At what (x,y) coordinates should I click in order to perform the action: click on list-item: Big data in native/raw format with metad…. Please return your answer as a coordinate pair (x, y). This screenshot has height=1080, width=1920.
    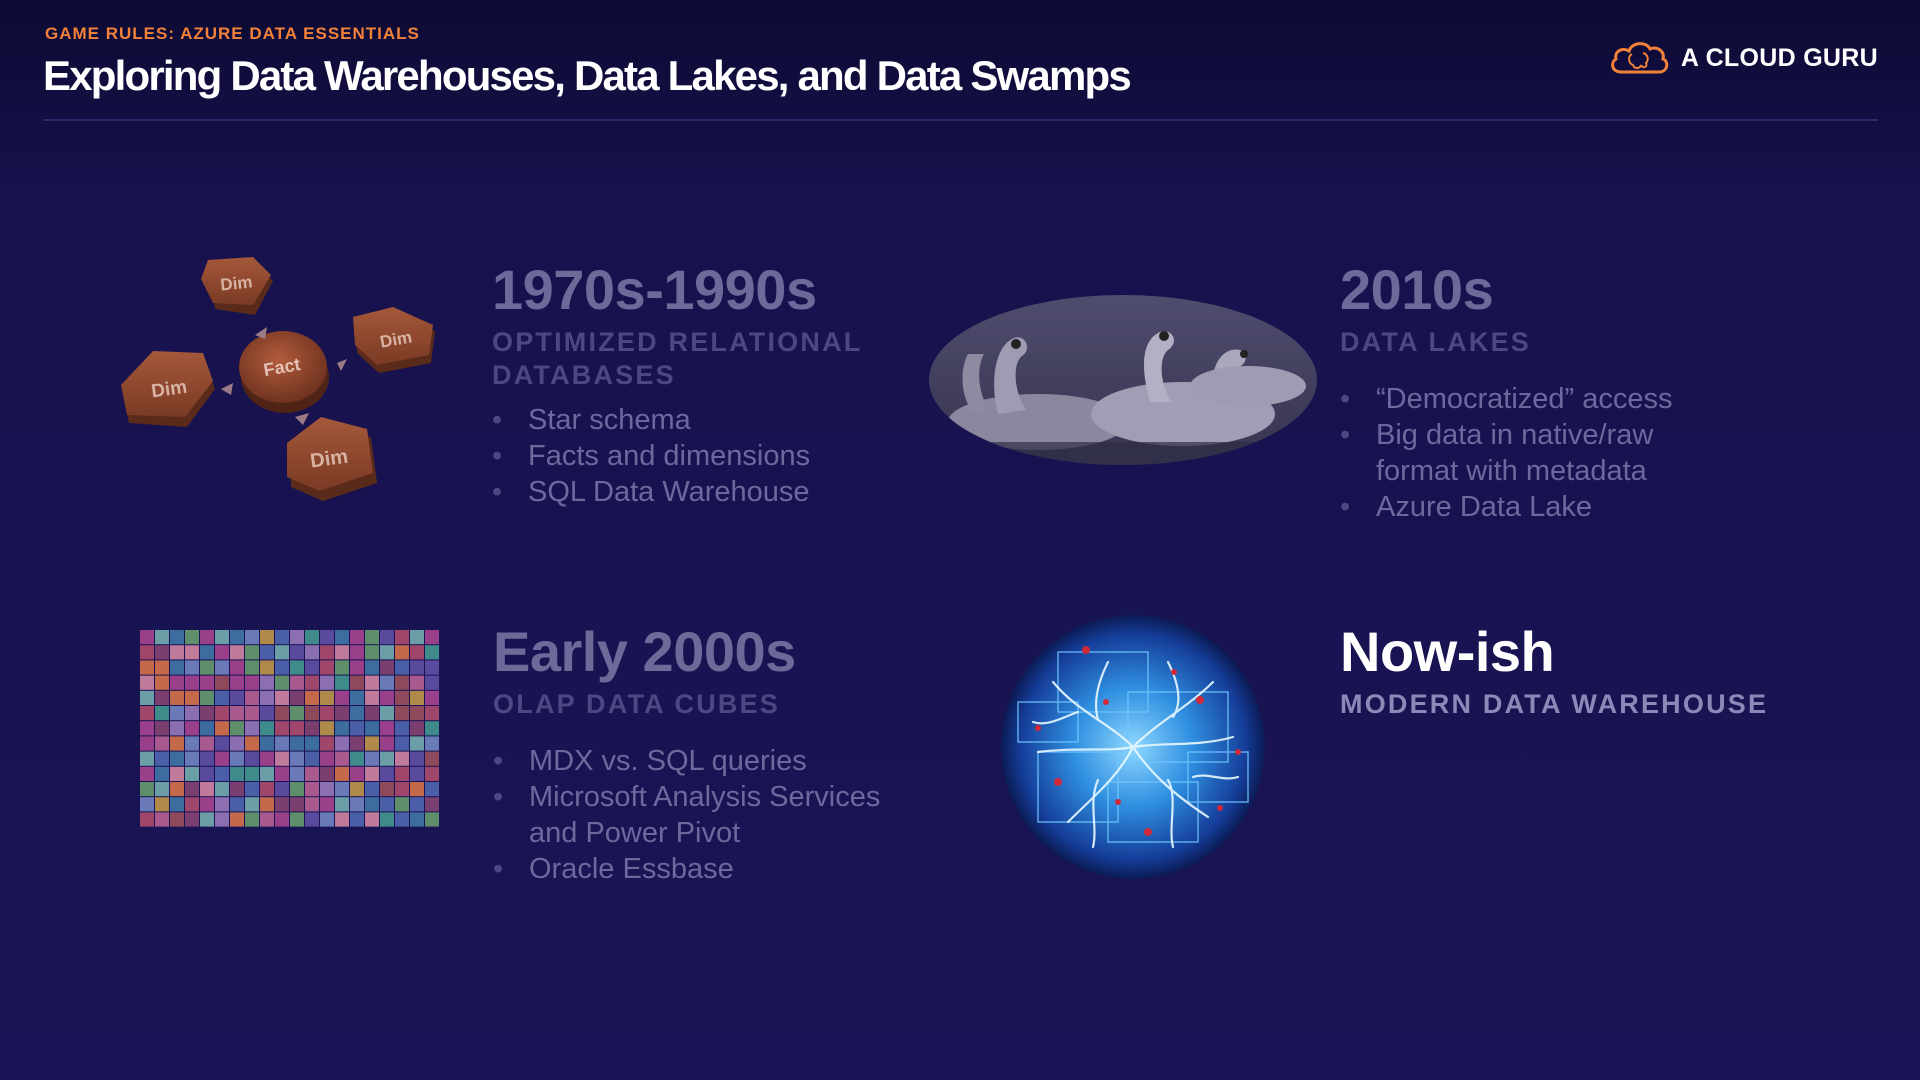
    Looking at the image, I should click on (1520, 453).